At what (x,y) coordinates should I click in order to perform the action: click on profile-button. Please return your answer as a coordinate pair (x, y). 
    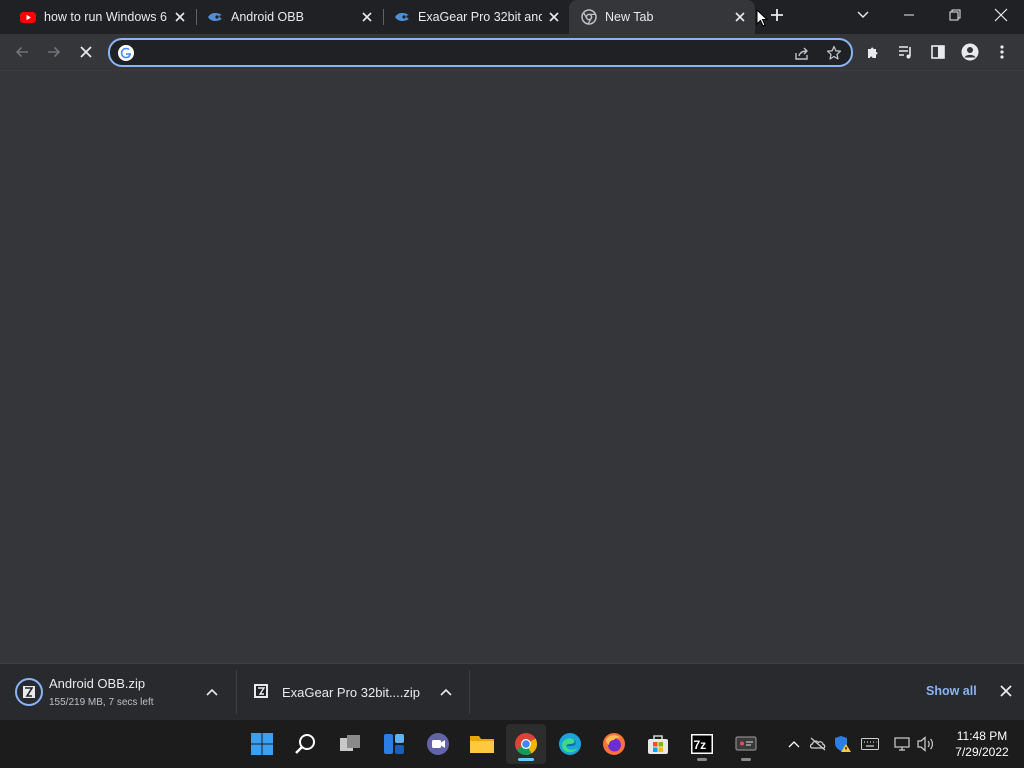
    Looking at the image, I should click on (970, 52).